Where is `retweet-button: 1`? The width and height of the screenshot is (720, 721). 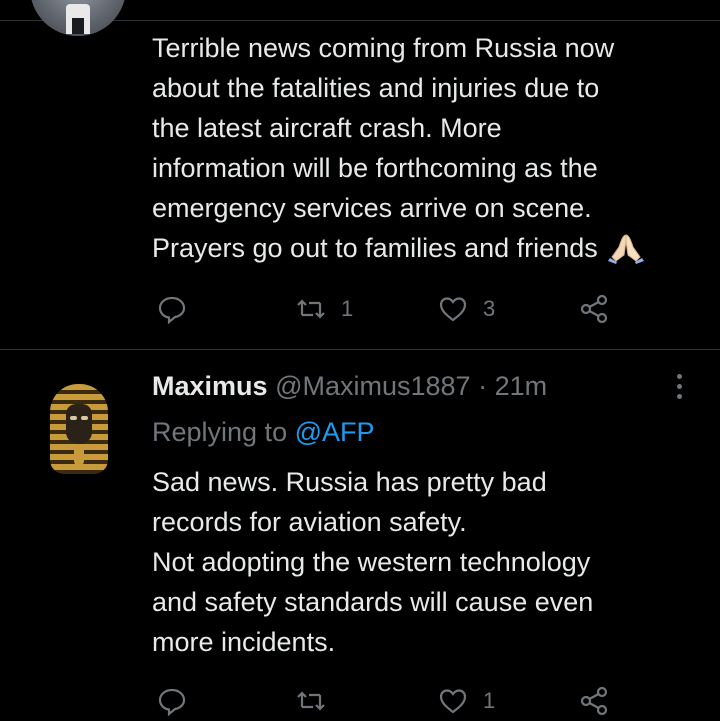 retweet-button: 1 is located at coordinates (324, 309).